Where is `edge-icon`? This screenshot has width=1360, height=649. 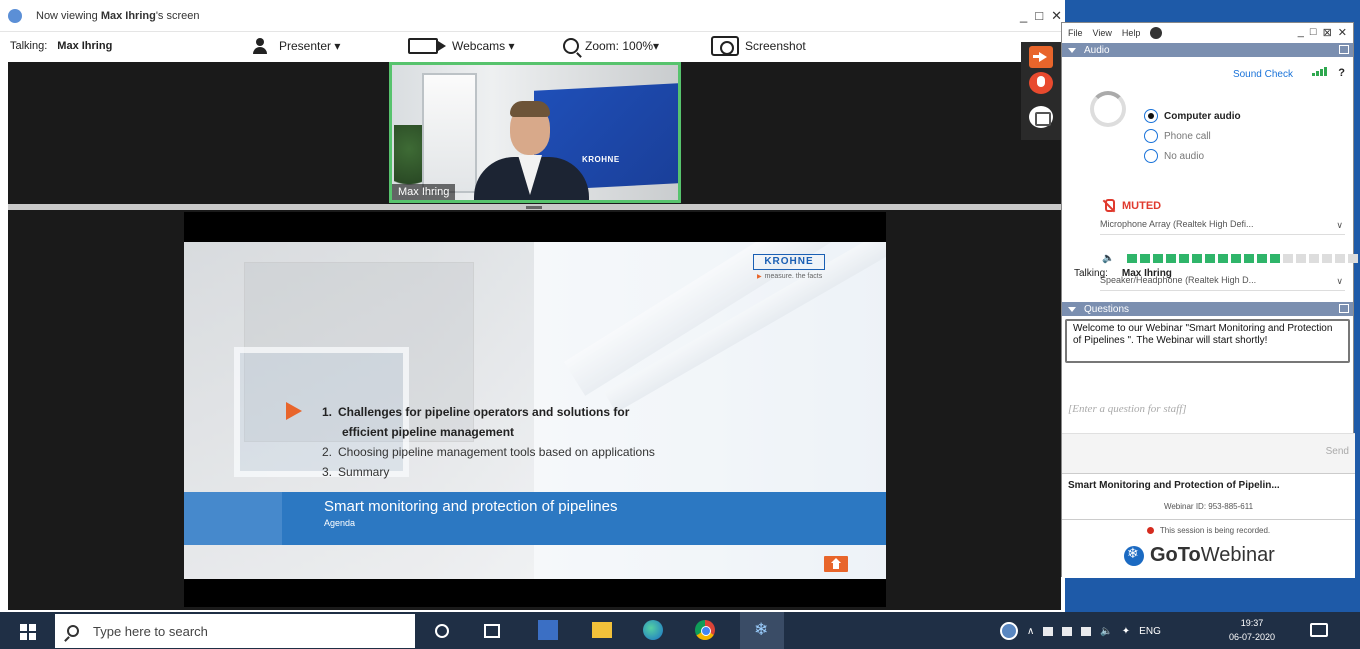
edge-icon is located at coordinates (653, 630).